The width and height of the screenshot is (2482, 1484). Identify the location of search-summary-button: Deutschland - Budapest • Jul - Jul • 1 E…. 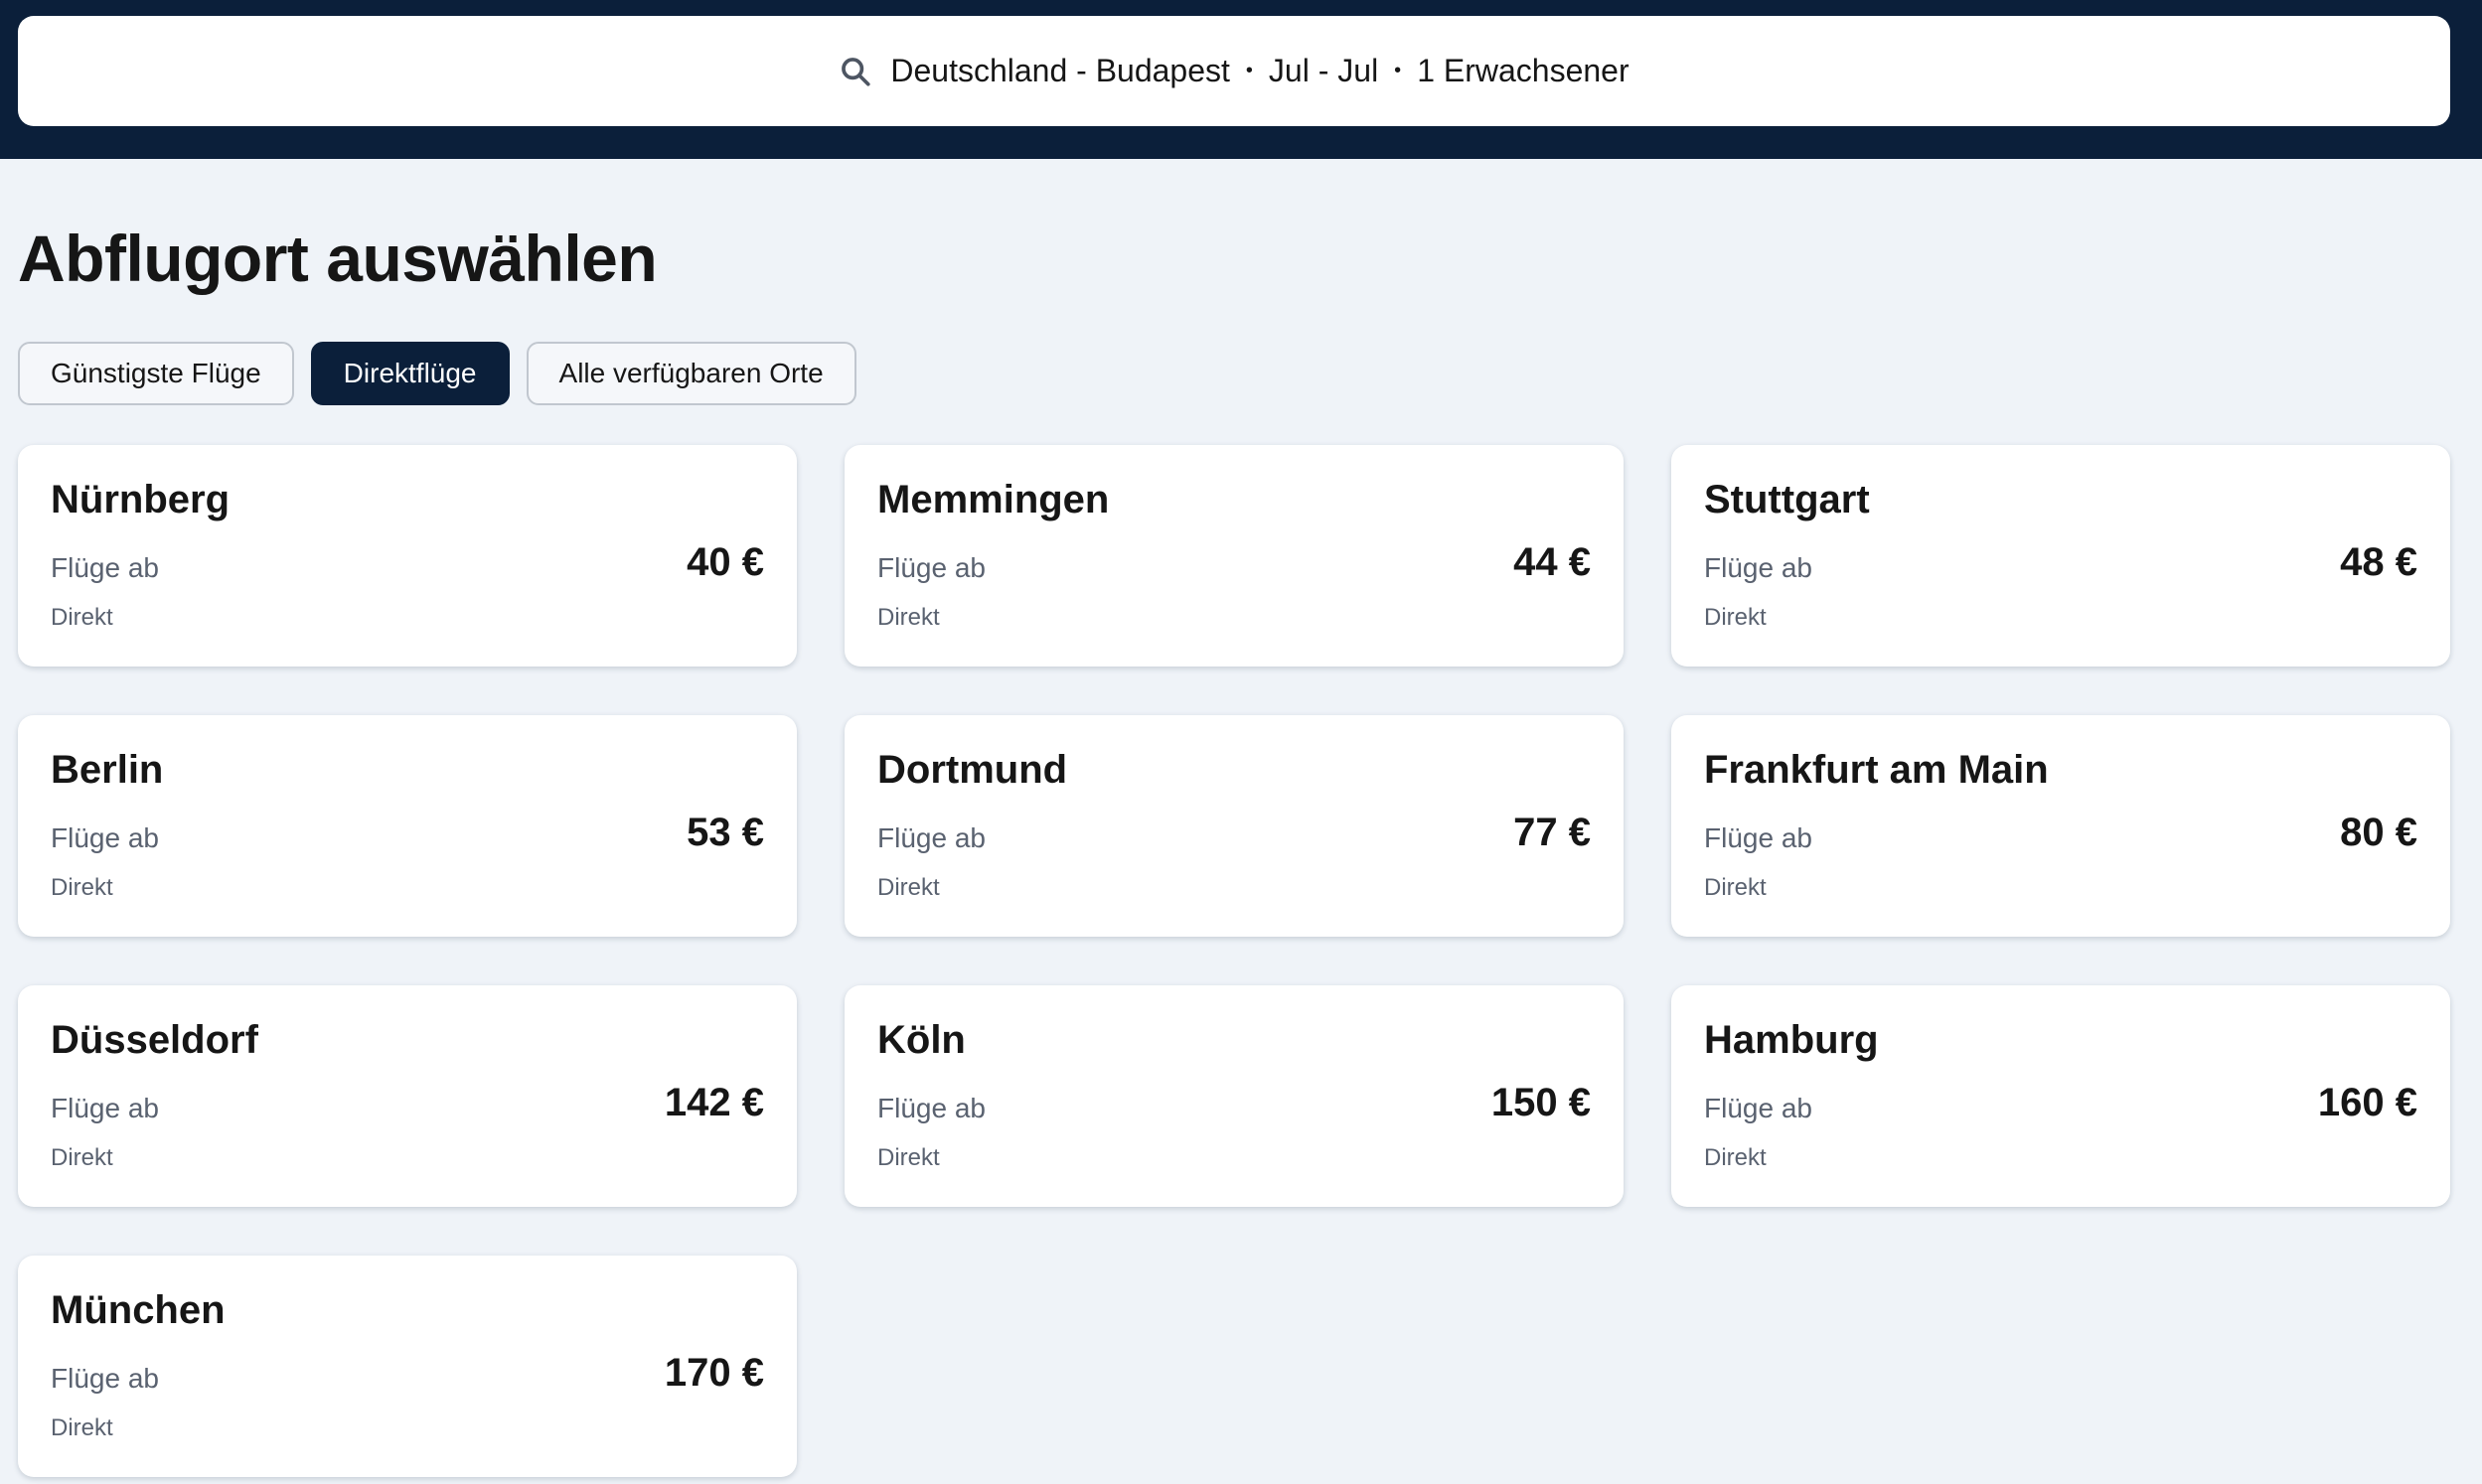
(1234, 71).